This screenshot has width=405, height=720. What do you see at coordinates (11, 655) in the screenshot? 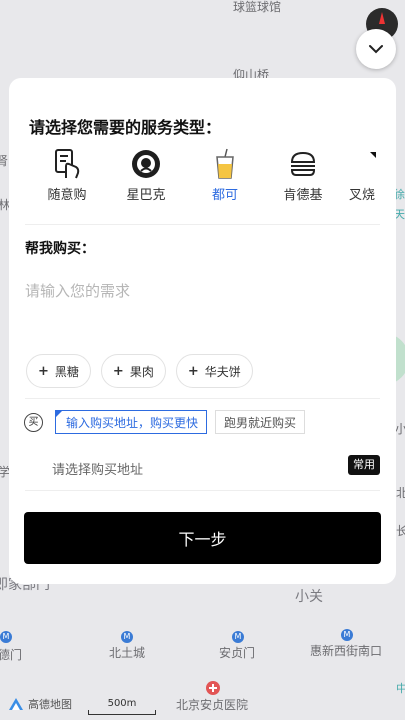
I see `map-label: 德门` at bounding box center [11, 655].